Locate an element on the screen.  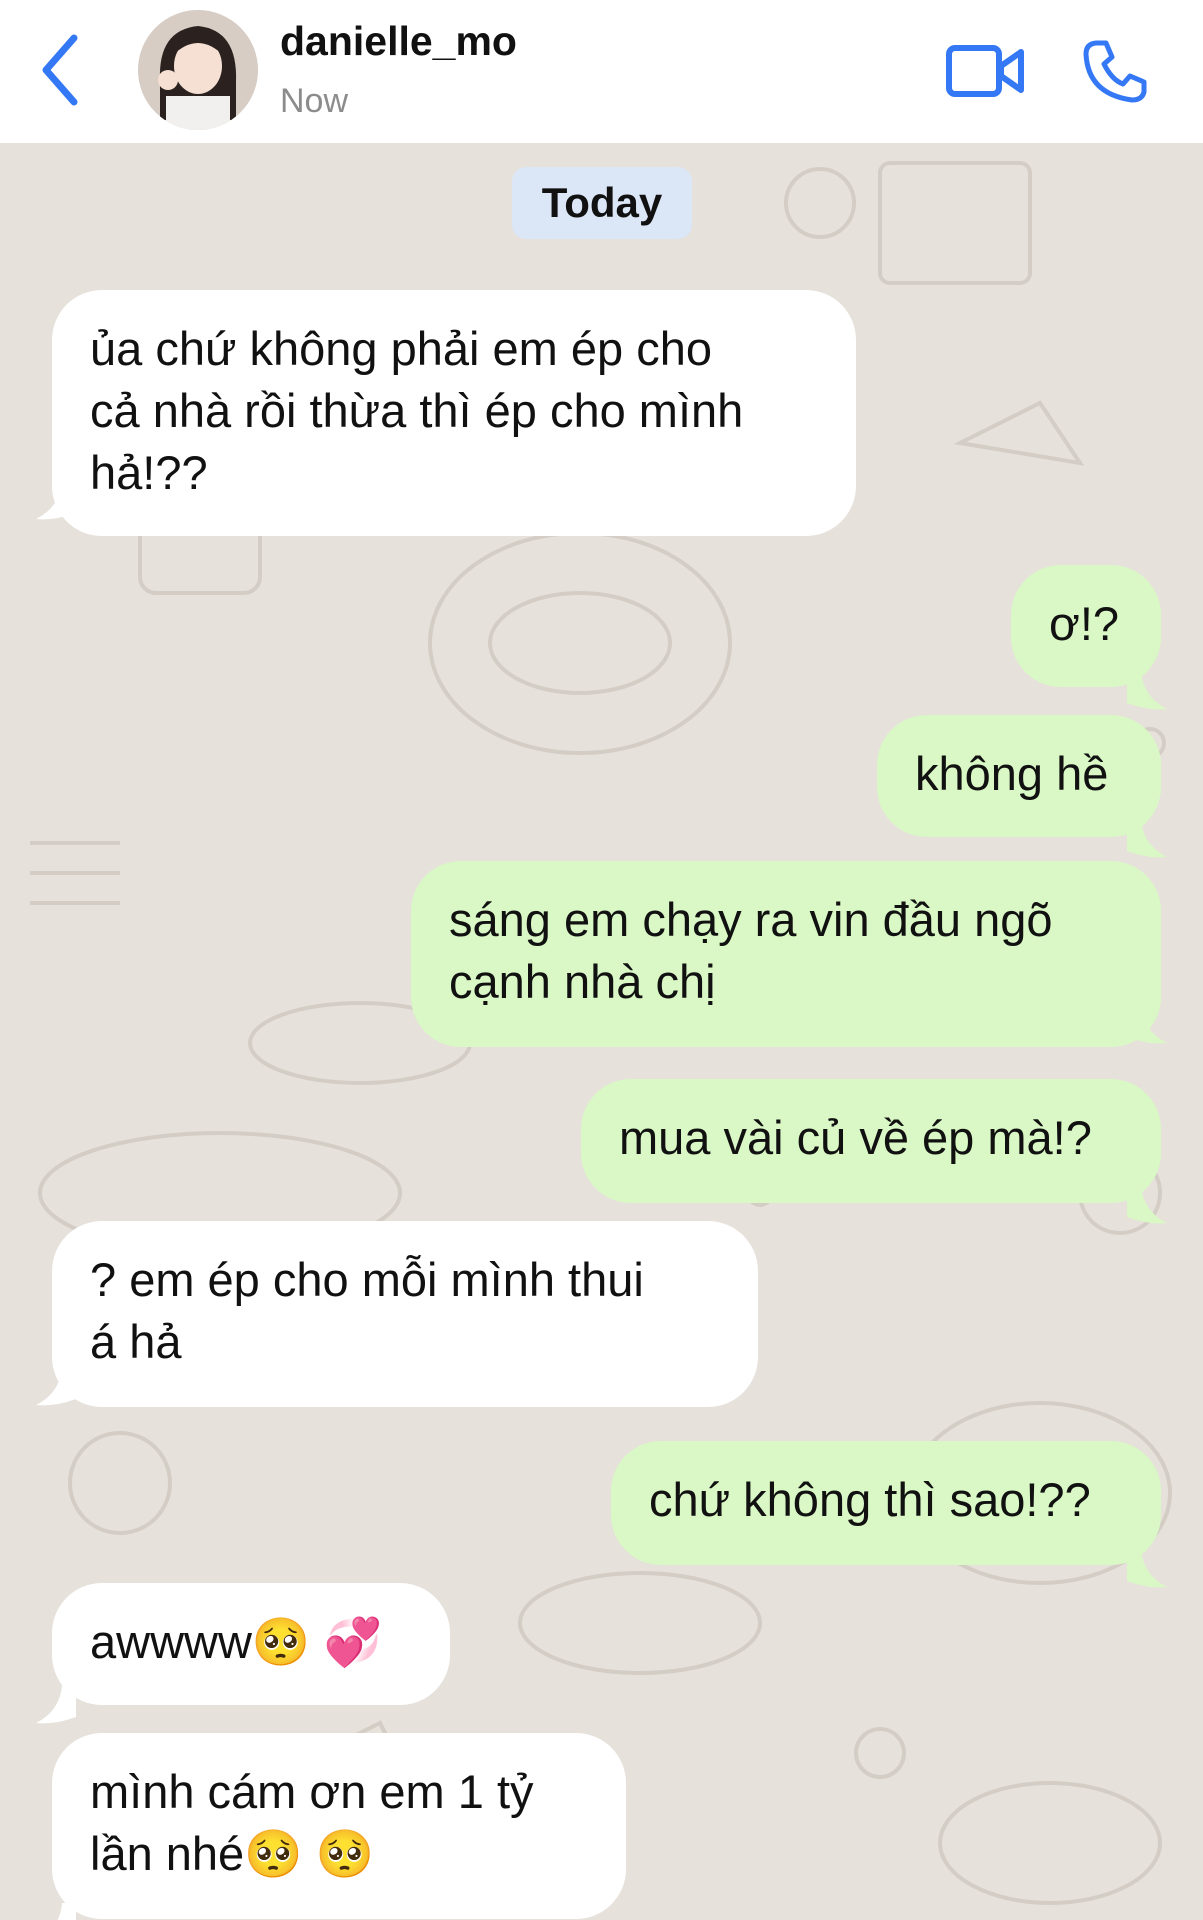
phone-call-icon is located at coordinates (1115, 71).